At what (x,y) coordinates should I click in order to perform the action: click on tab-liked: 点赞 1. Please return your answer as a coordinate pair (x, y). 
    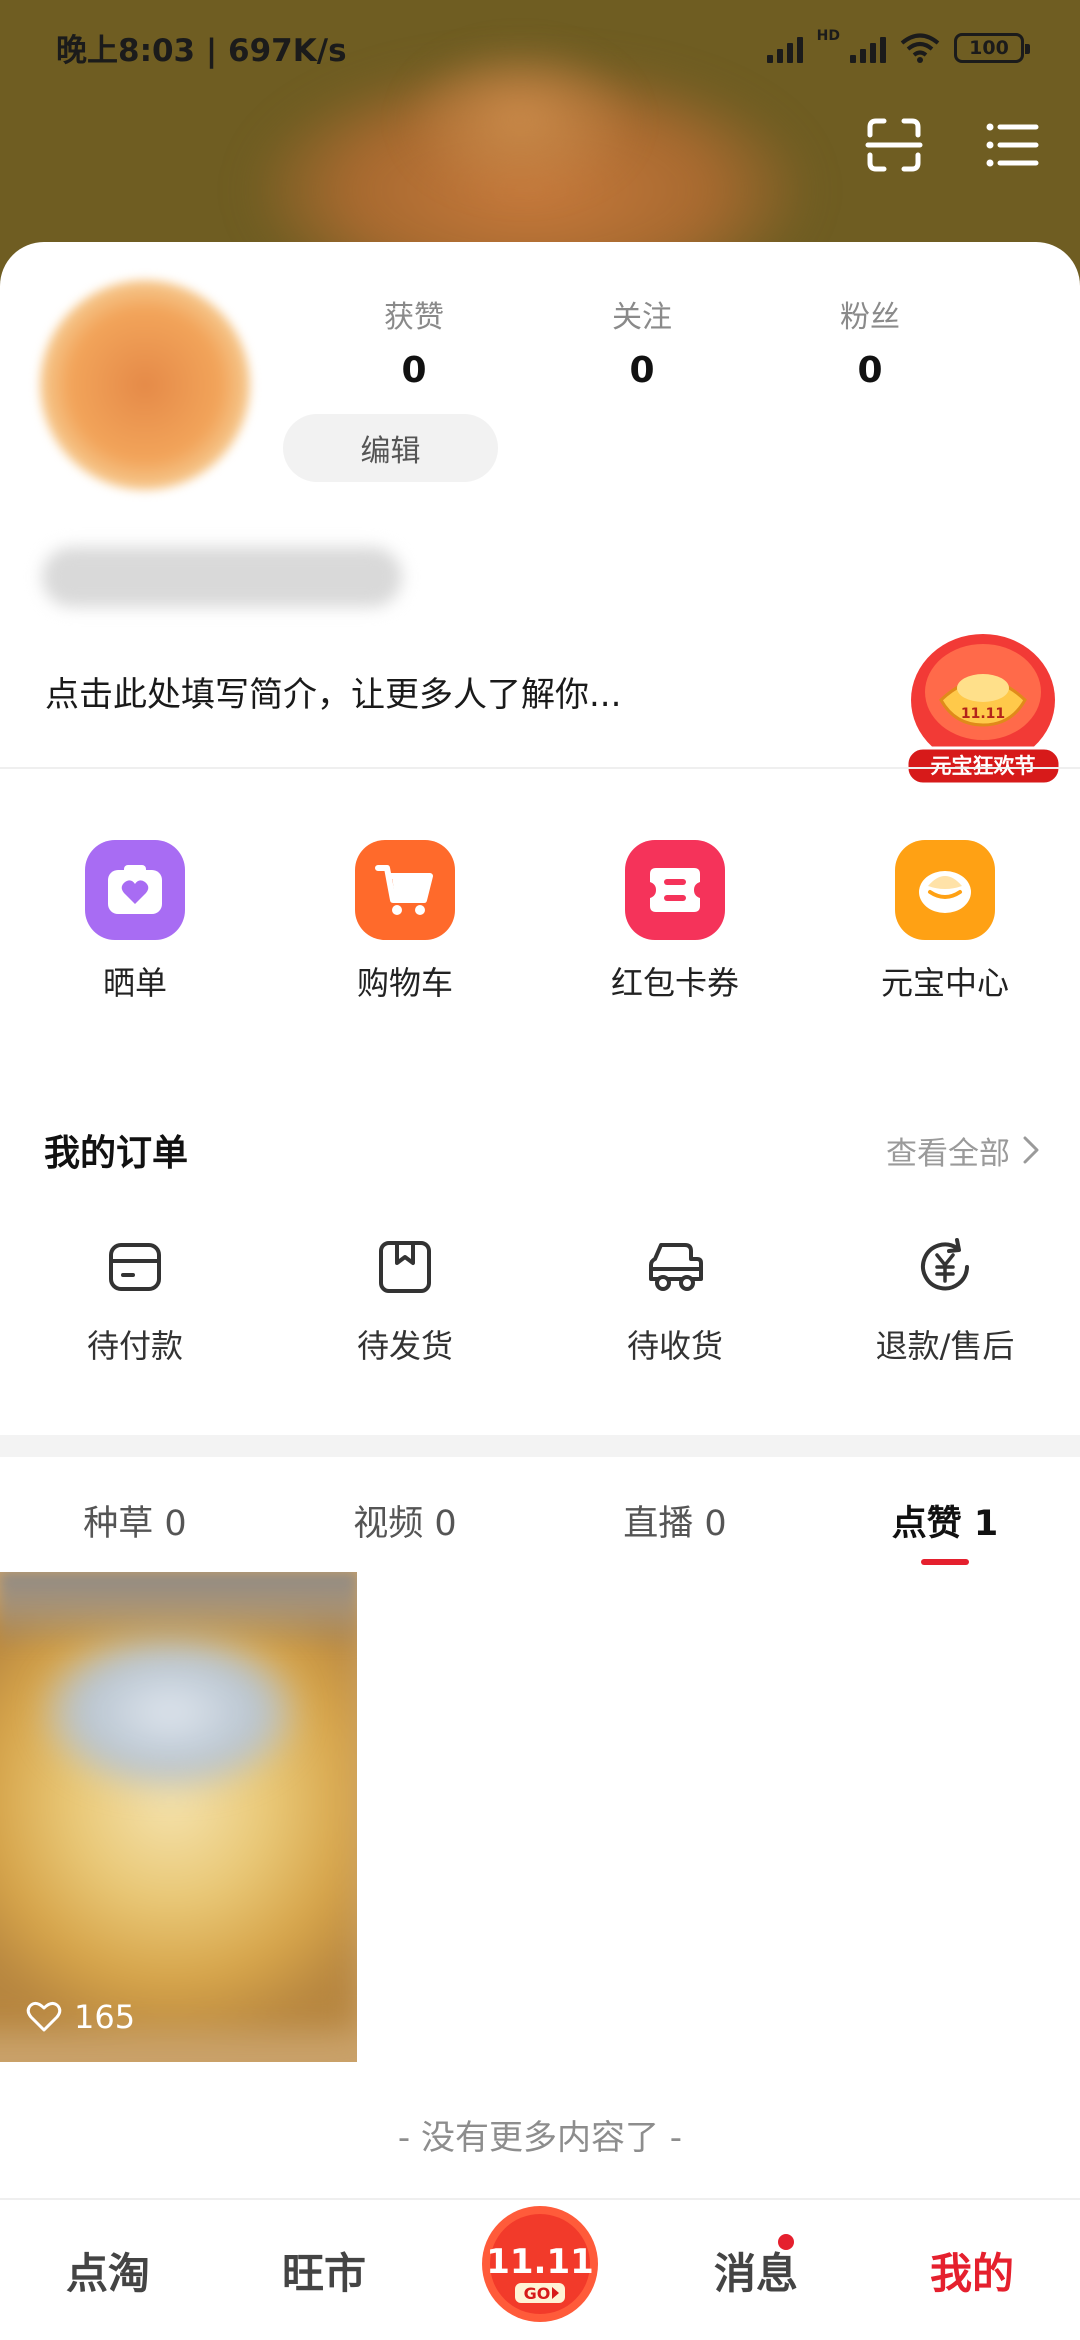
    Looking at the image, I should click on (945, 1530).